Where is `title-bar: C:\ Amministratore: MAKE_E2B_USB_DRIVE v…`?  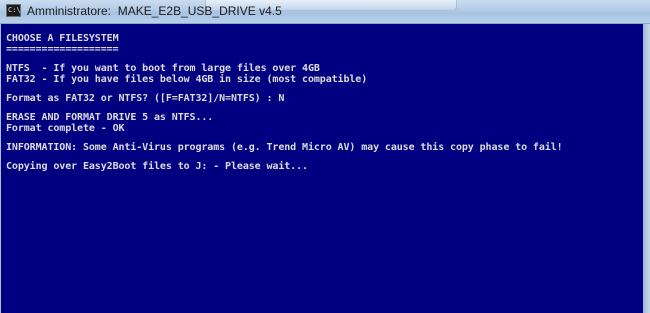
title-bar: C:\ Amministratore: MAKE_E2B_USB_DRIVE v… is located at coordinates (325, 12).